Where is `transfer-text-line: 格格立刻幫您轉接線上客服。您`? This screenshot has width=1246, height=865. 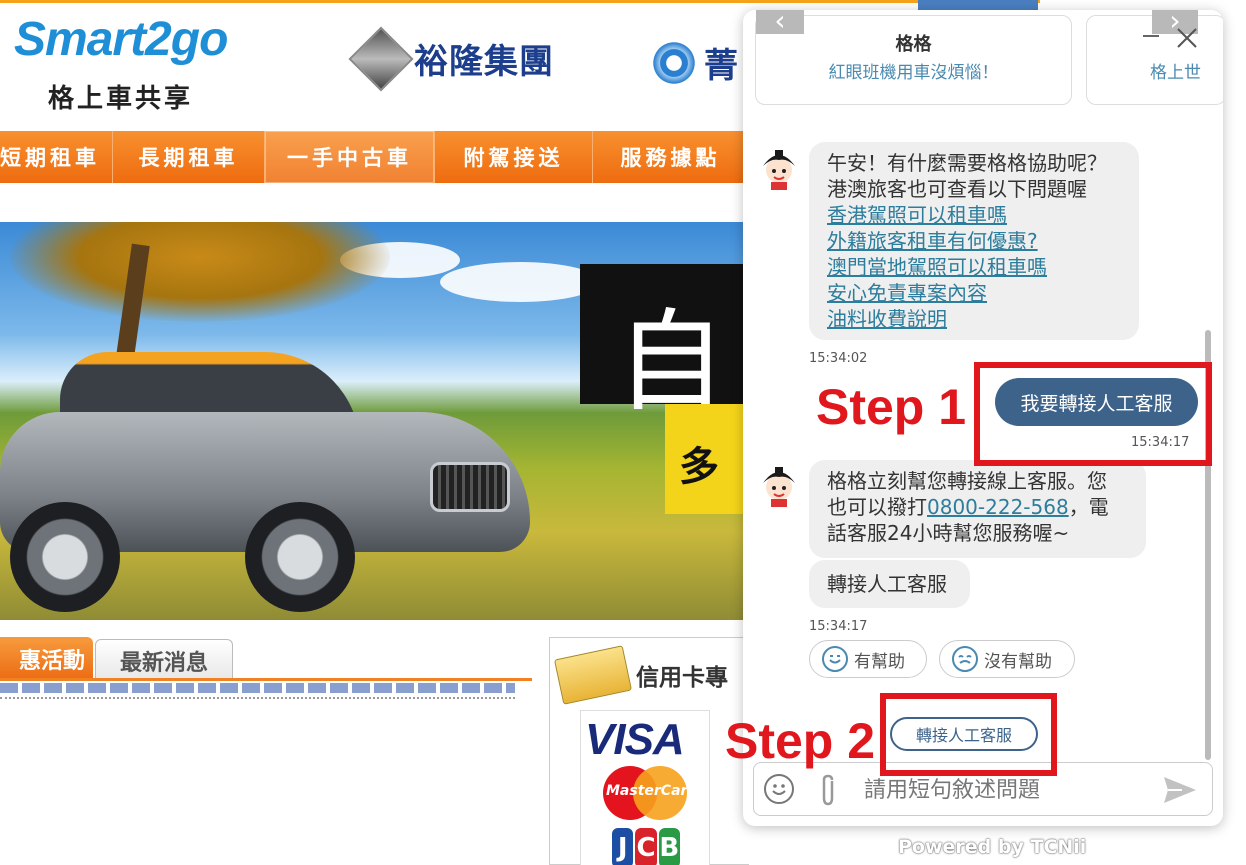
transfer-text-line: 格格立刻幫您轉接線上客服。您 is located at coordinates (967, 481).